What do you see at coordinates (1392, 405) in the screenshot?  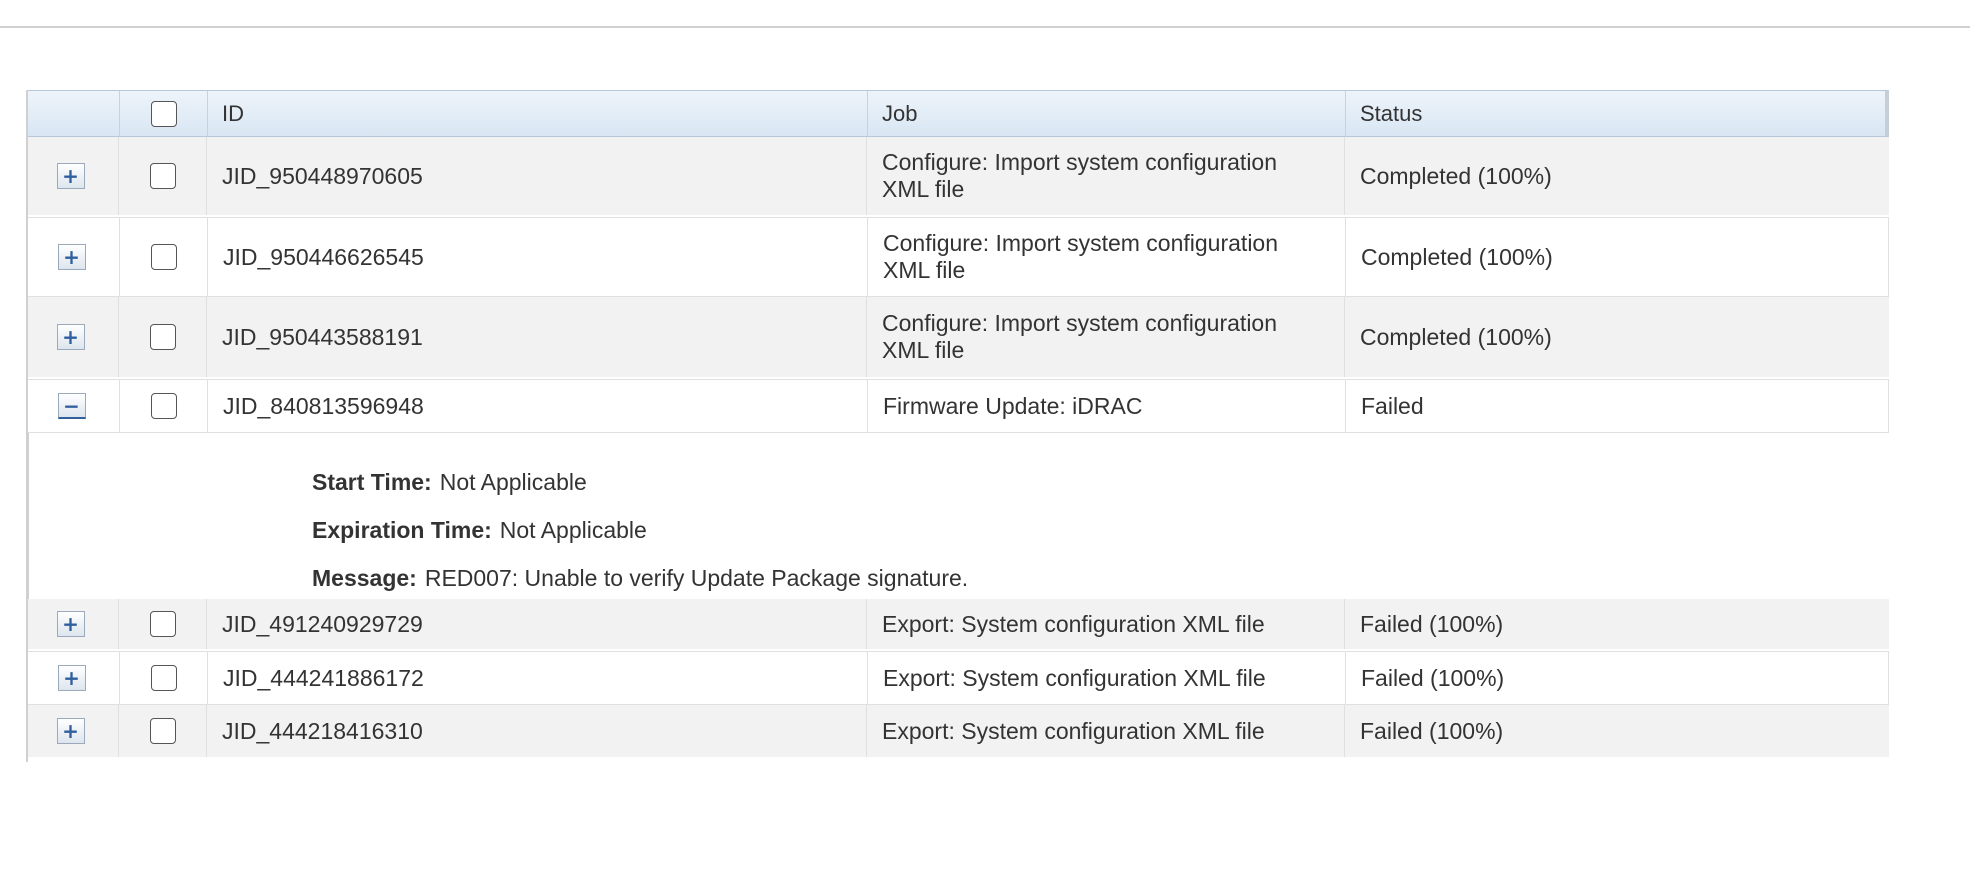 I see `job-status: Failed` at bounding box center [1392, 405].